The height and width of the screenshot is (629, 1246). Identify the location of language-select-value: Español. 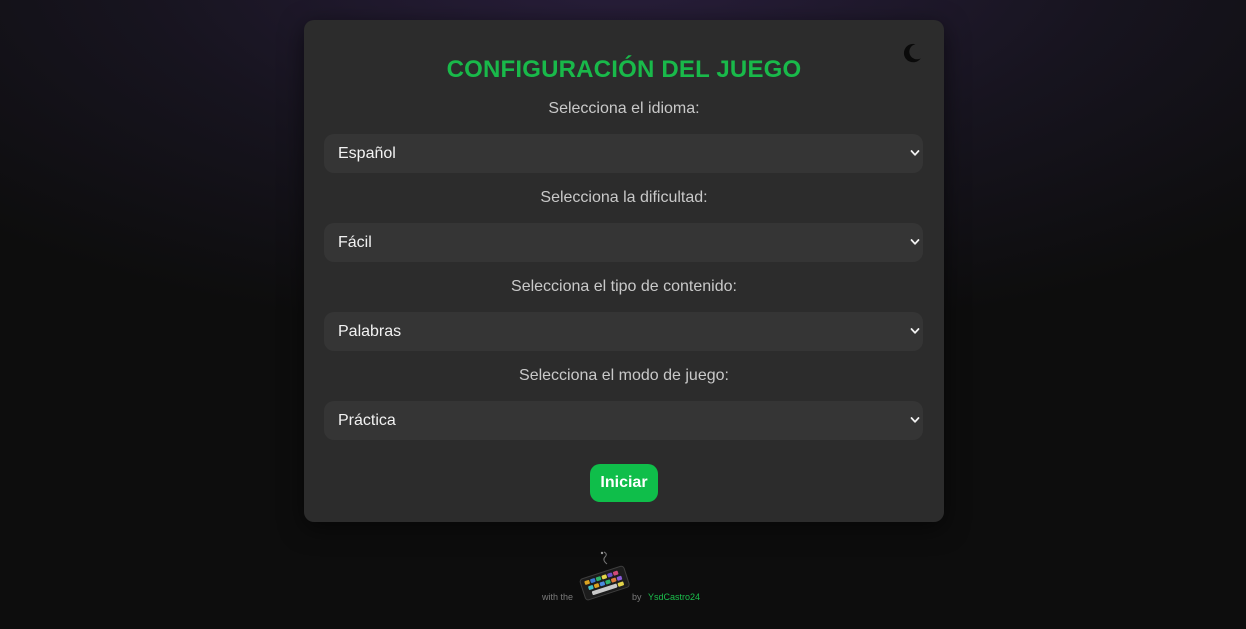
(367, 153).